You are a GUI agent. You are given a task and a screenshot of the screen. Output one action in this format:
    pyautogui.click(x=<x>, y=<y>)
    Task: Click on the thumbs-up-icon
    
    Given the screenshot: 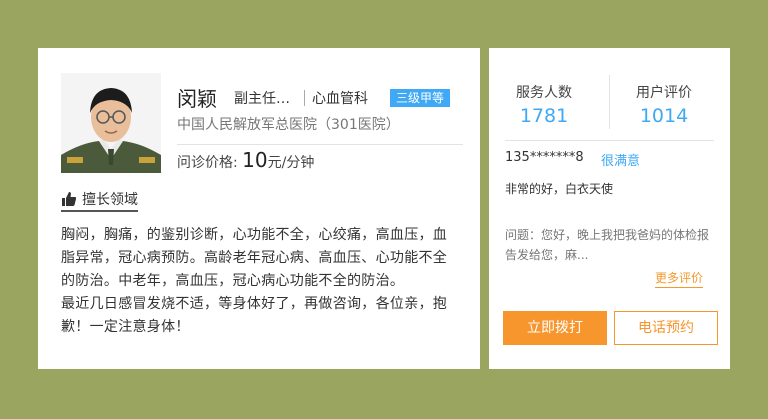 What is the action you would take?
    pyautogui.click(x=69, y=199)
    